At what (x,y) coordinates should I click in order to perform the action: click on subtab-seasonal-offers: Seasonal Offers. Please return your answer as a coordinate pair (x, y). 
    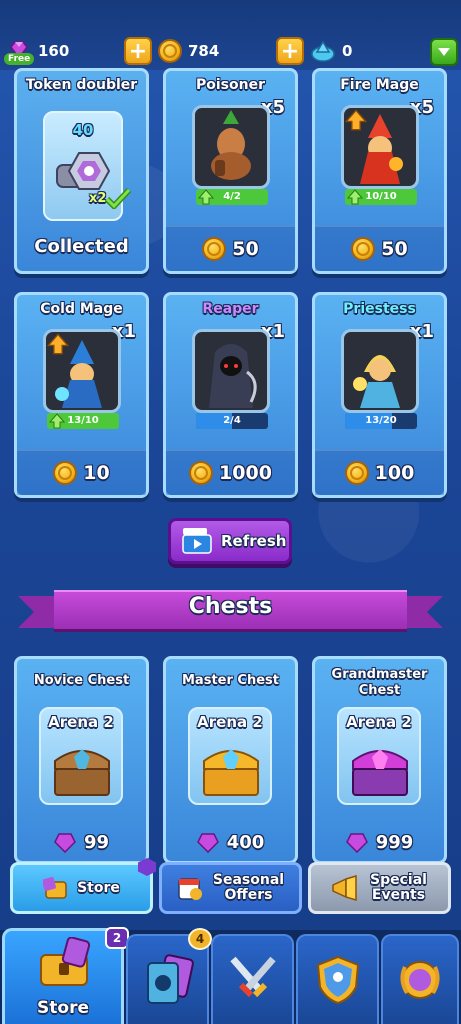
    Looking at the image, I should click on (230, 888).